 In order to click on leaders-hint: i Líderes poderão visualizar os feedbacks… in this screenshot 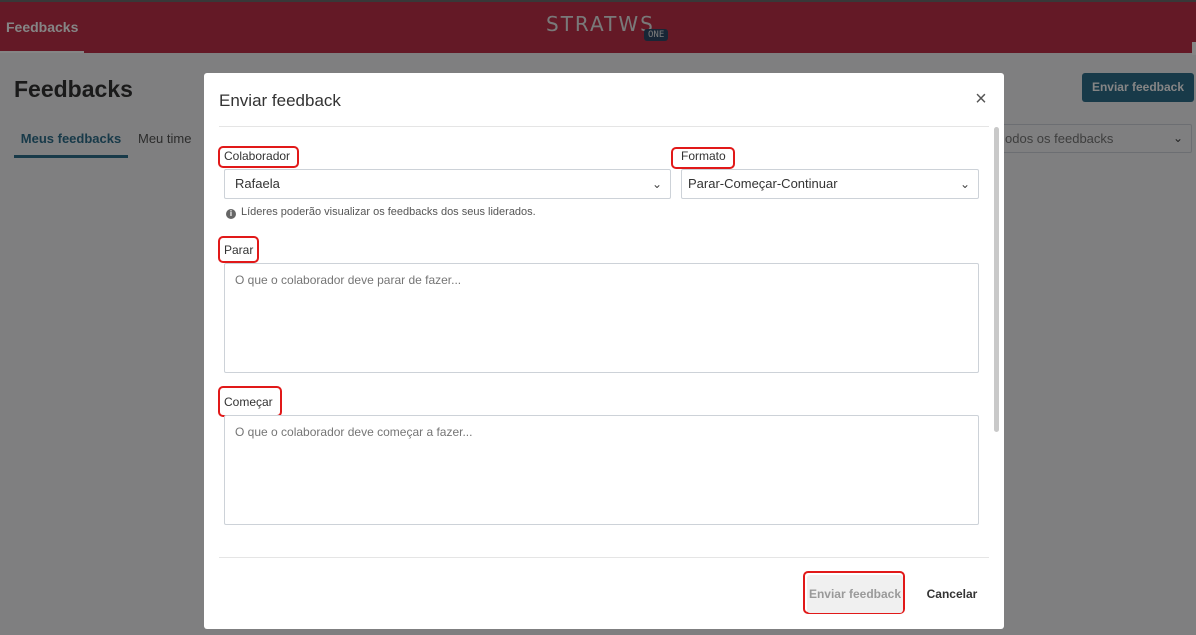, I will do `click(381, 212)`.